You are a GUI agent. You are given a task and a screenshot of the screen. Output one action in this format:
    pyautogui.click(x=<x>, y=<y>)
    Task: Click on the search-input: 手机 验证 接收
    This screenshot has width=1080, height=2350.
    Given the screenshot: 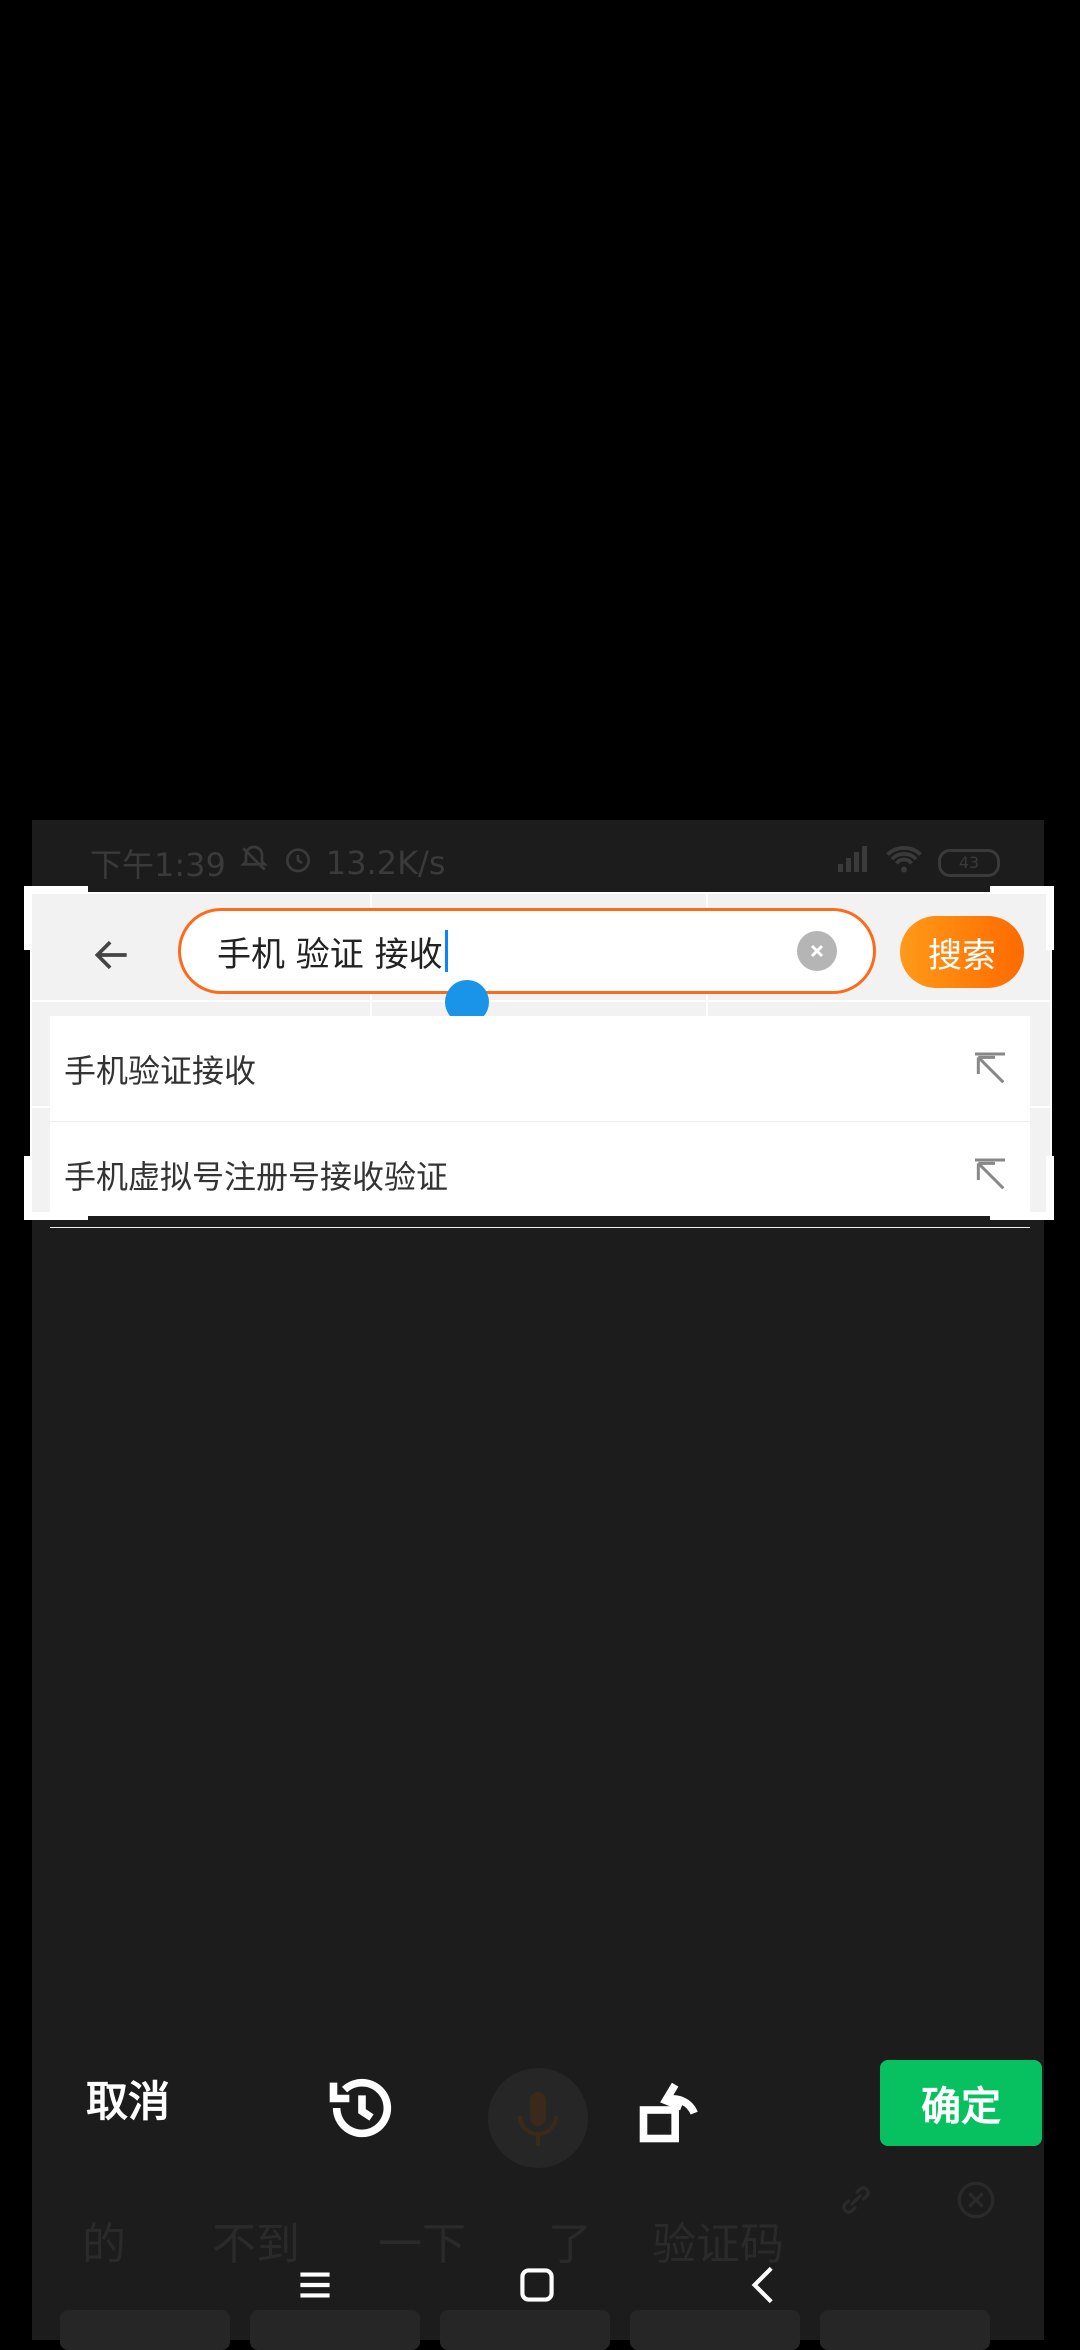 What is the action you would take?
    pyautogui.click(x=527, y=951)
    